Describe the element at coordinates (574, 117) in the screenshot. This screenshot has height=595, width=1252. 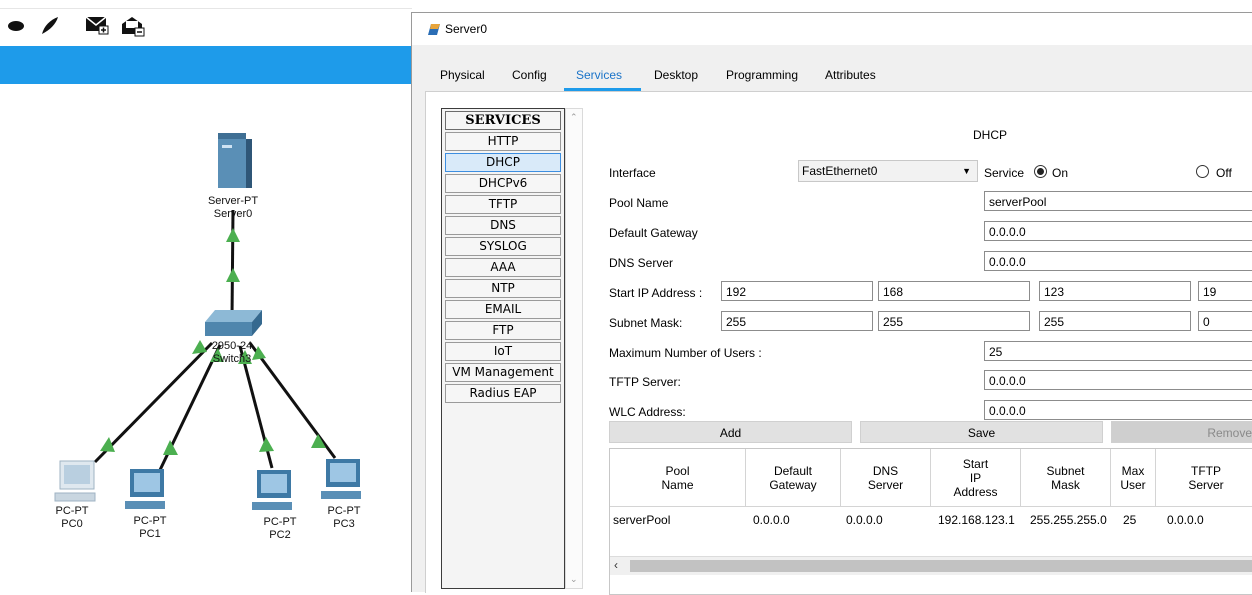
I see `scroll-up-icon: ⌃` at that location.